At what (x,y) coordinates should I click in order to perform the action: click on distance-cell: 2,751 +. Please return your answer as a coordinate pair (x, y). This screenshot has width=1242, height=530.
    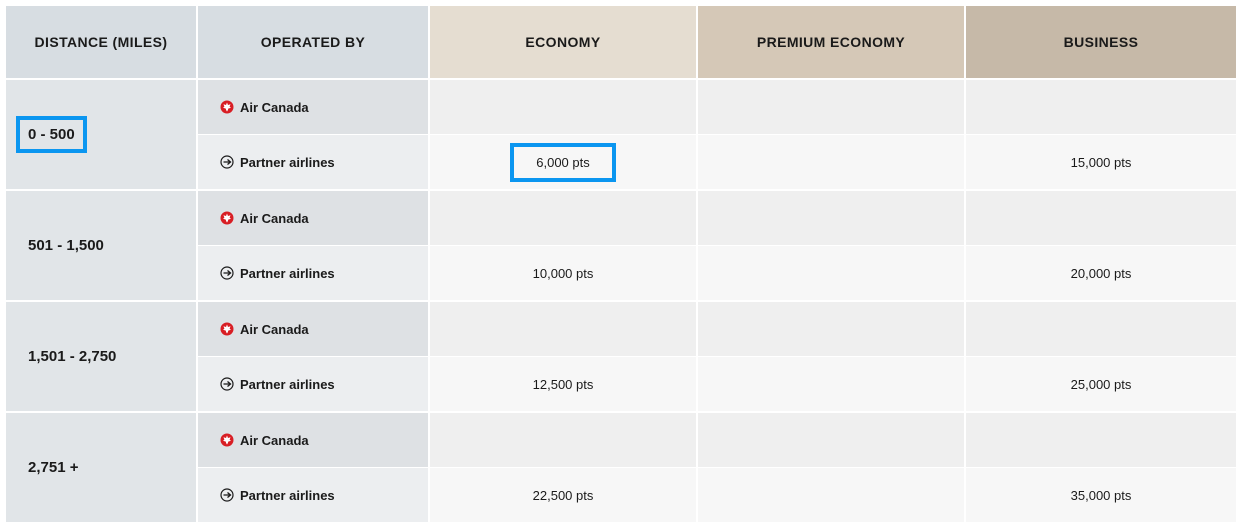
    Looking at the image, I should click on (102, 467).